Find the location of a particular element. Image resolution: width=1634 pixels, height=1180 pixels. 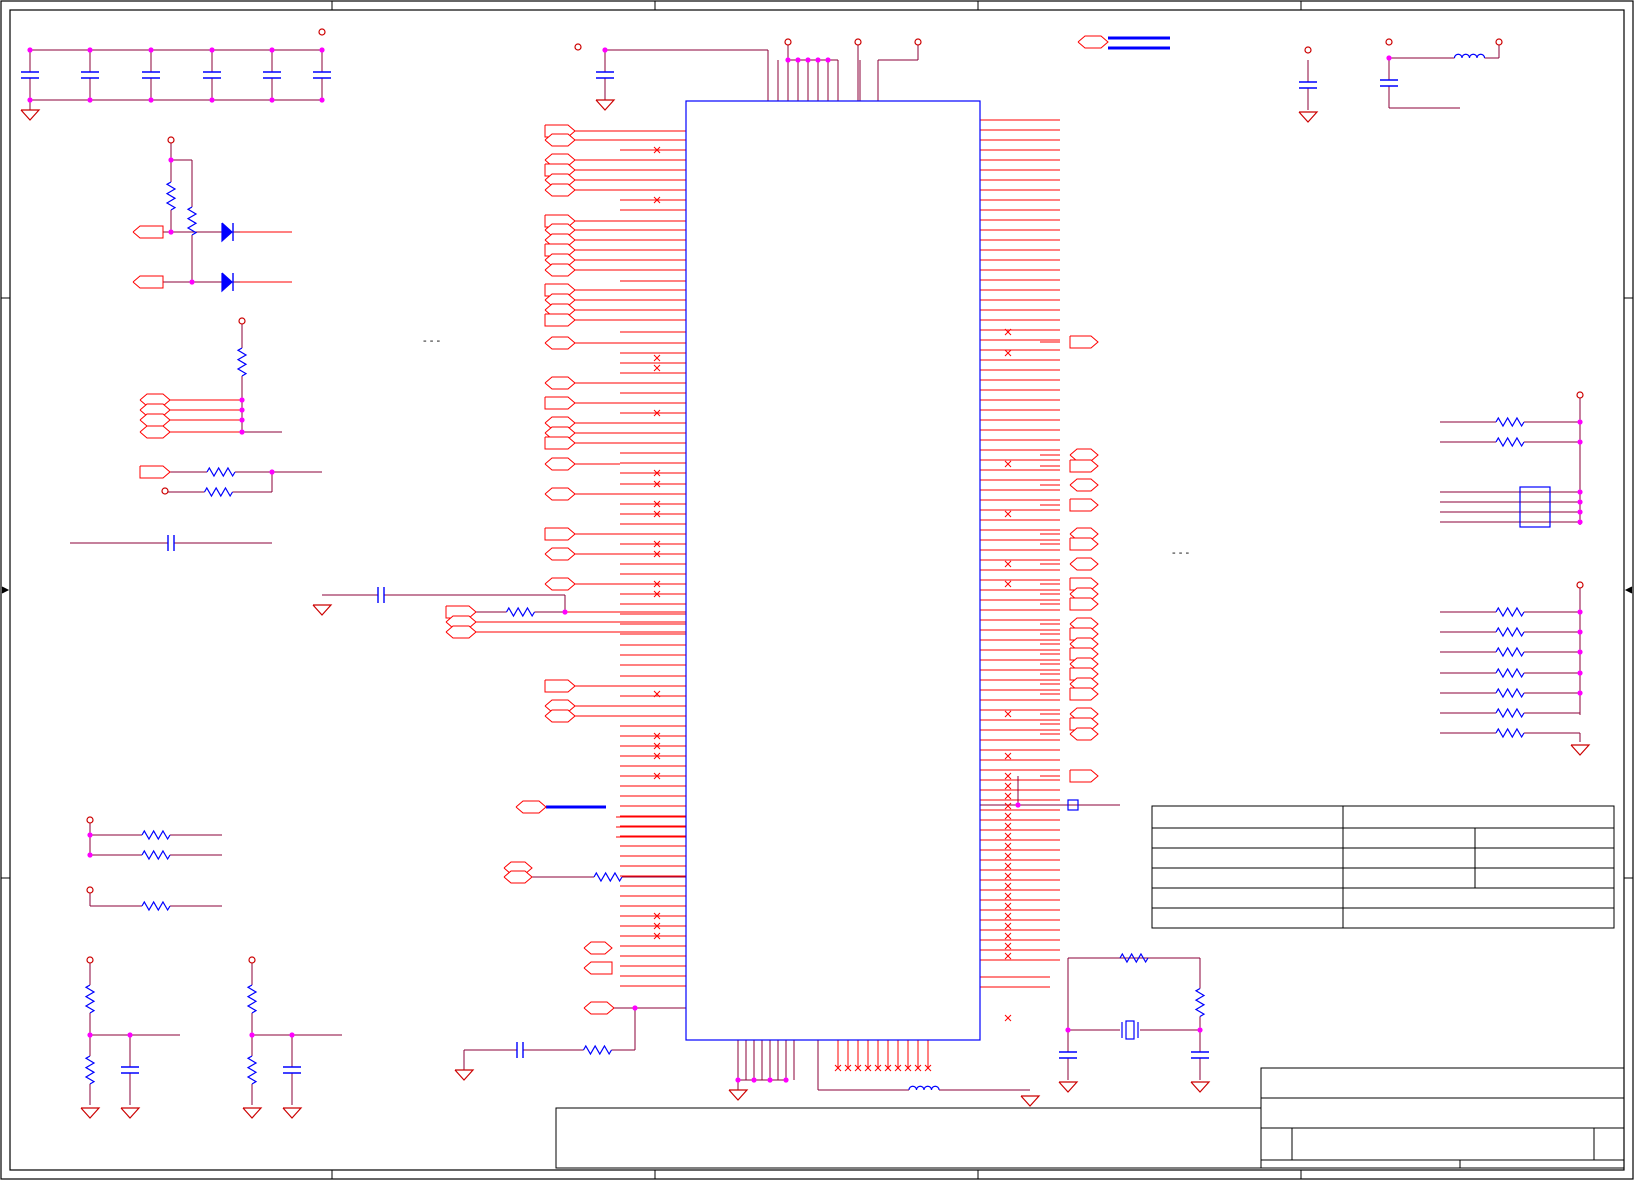

revision-table is located at coordinates (1383, 867).